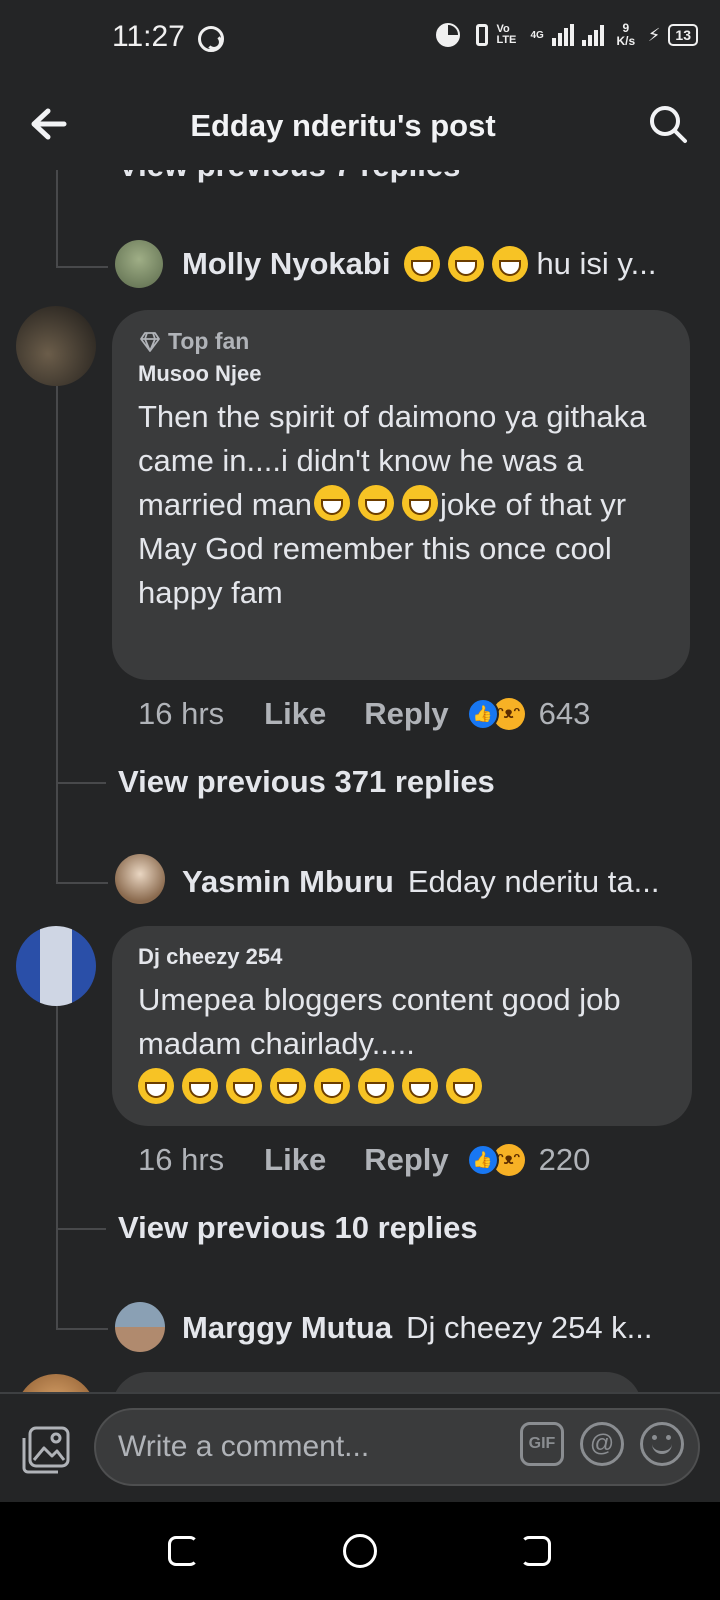  Describe the element at coordinates (401, 374) in the screenshot. I see `comment-author: Musoo Njee` at that location.